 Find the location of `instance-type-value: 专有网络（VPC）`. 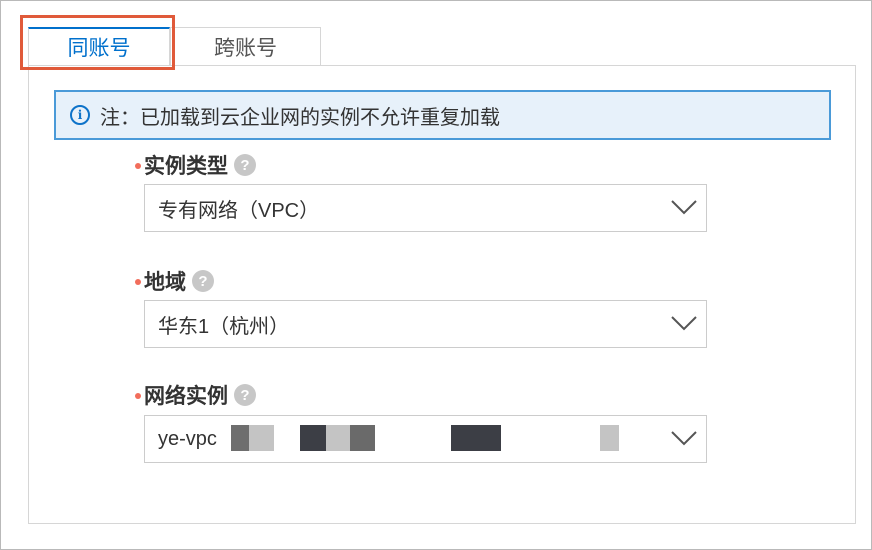

instance-type-value: 专有网络（VPC） is located at coordinates (239, 210).